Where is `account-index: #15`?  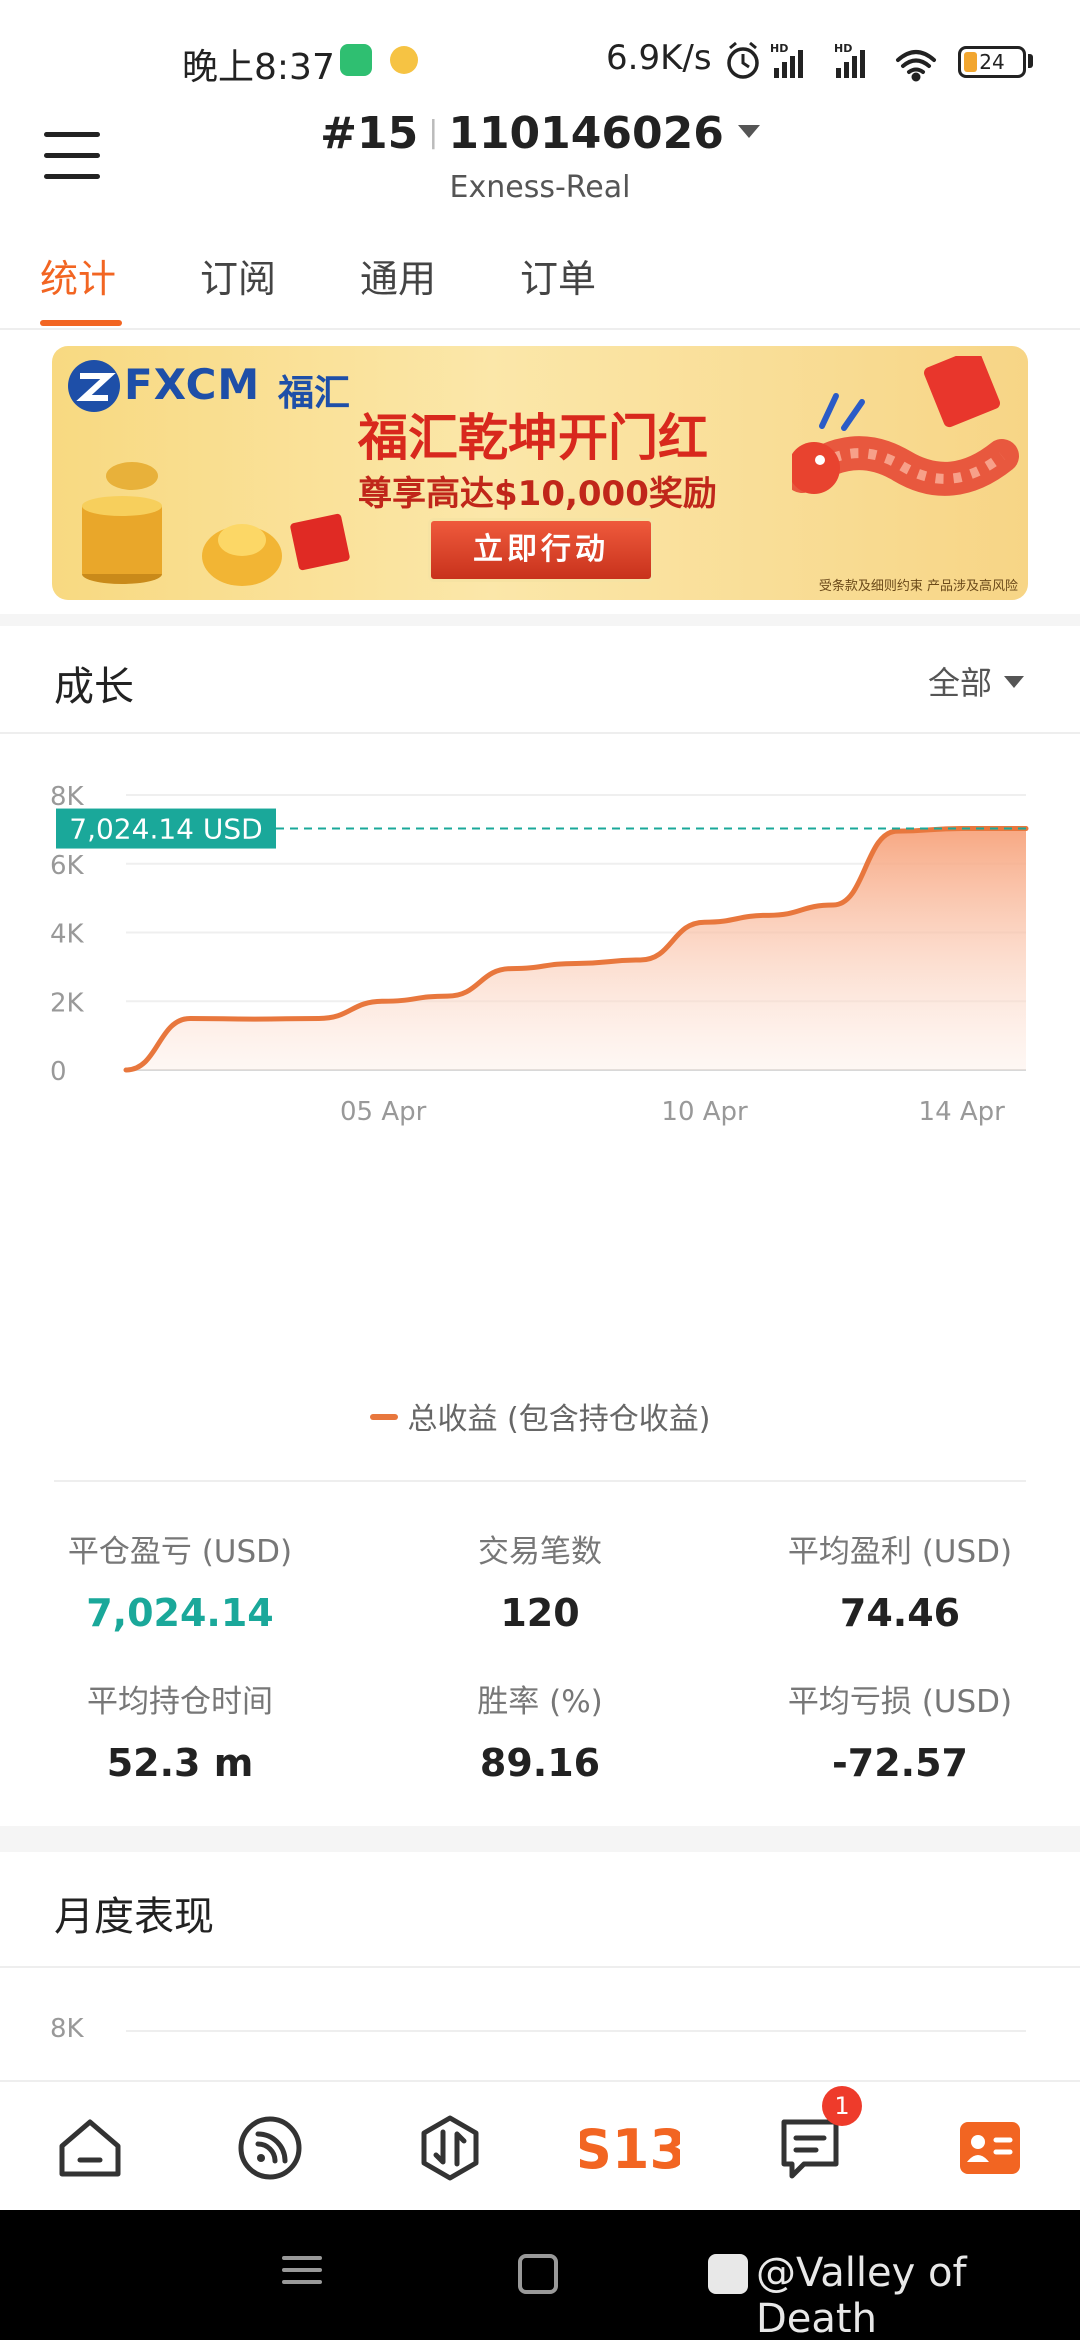
account-index: #15 is located at coordinates (369, 133).